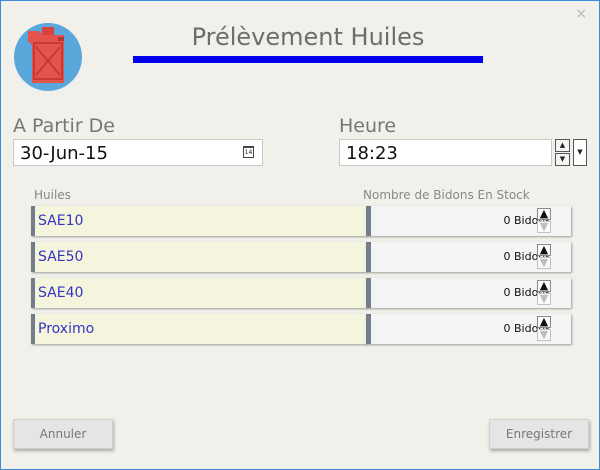 This screenshot has height=470, width=600. Describe the element at coordinates (61, 257) in the screenshot. I see `oil-name: SAE50` at that location.